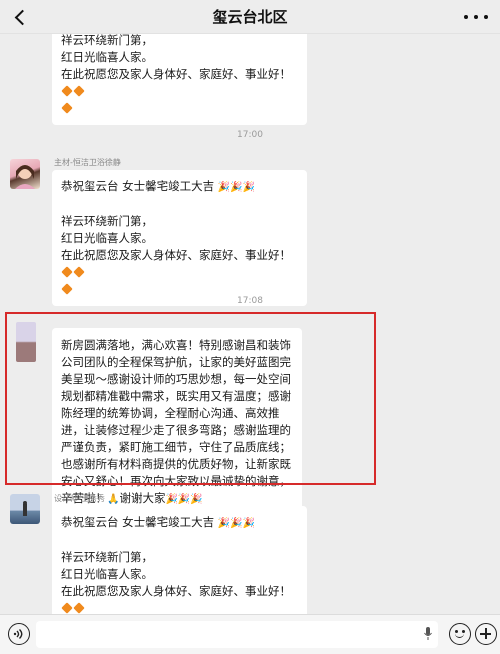  What do you see at coordinates (19, 634) in the screenshot?
I see `voice-icon` at bounding box center [19, 634].